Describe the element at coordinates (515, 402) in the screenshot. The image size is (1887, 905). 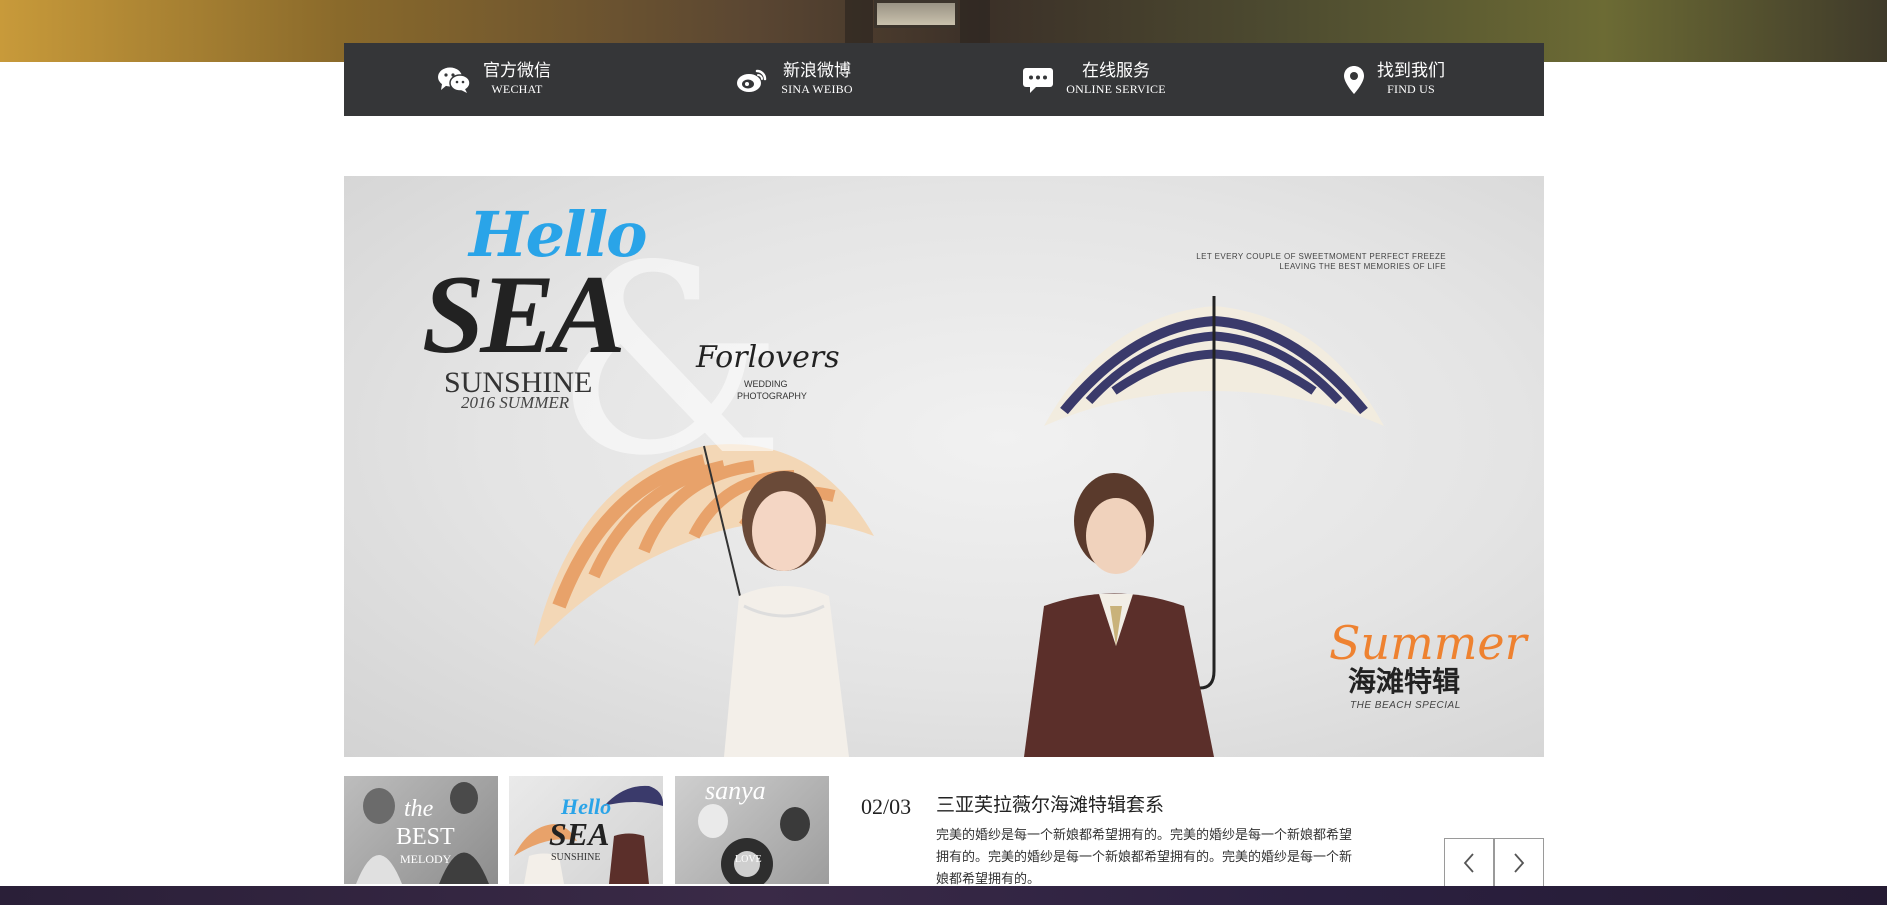
I see `hero-year: 2016 SUMMER` at that location.